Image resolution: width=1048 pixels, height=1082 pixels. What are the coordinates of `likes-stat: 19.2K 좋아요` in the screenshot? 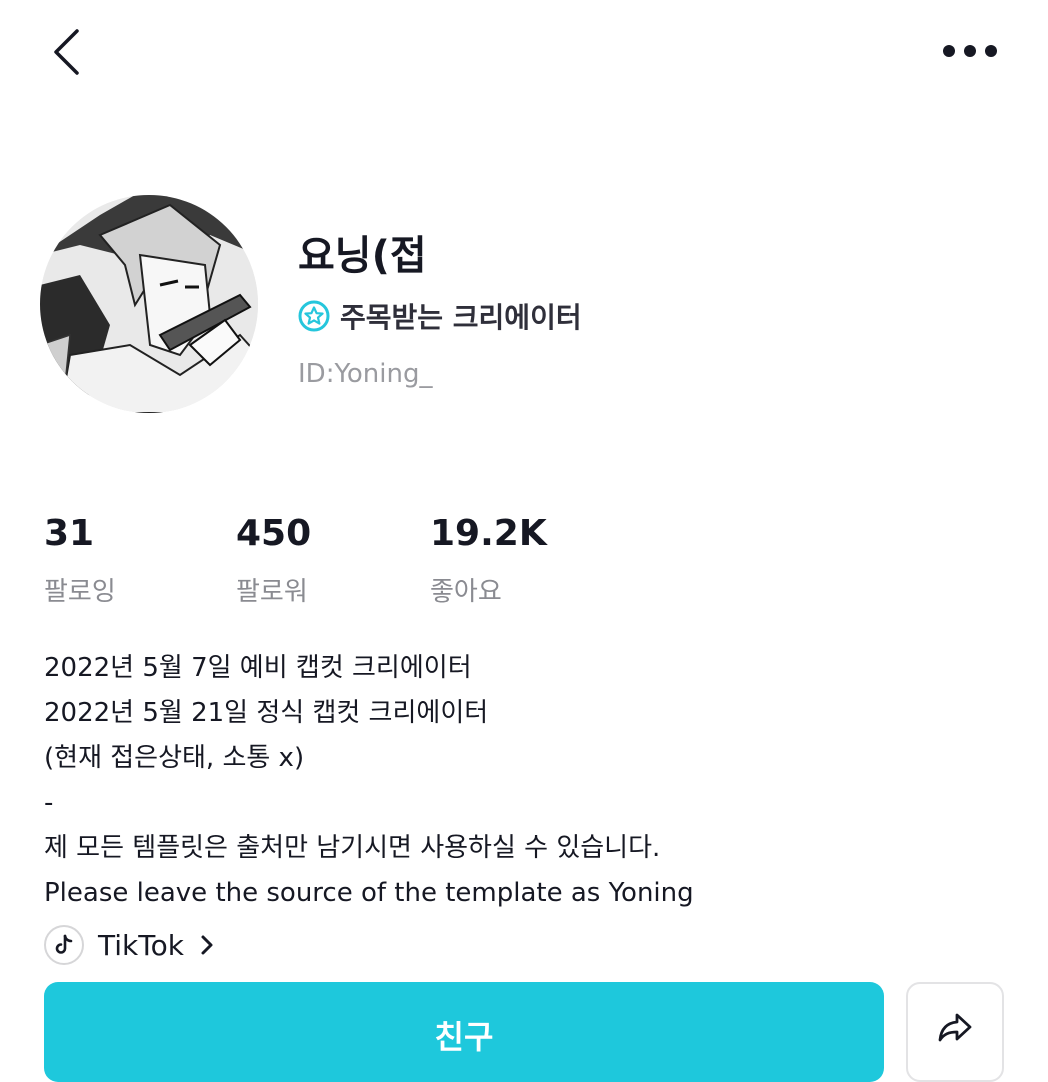 It's located at (488, 560).